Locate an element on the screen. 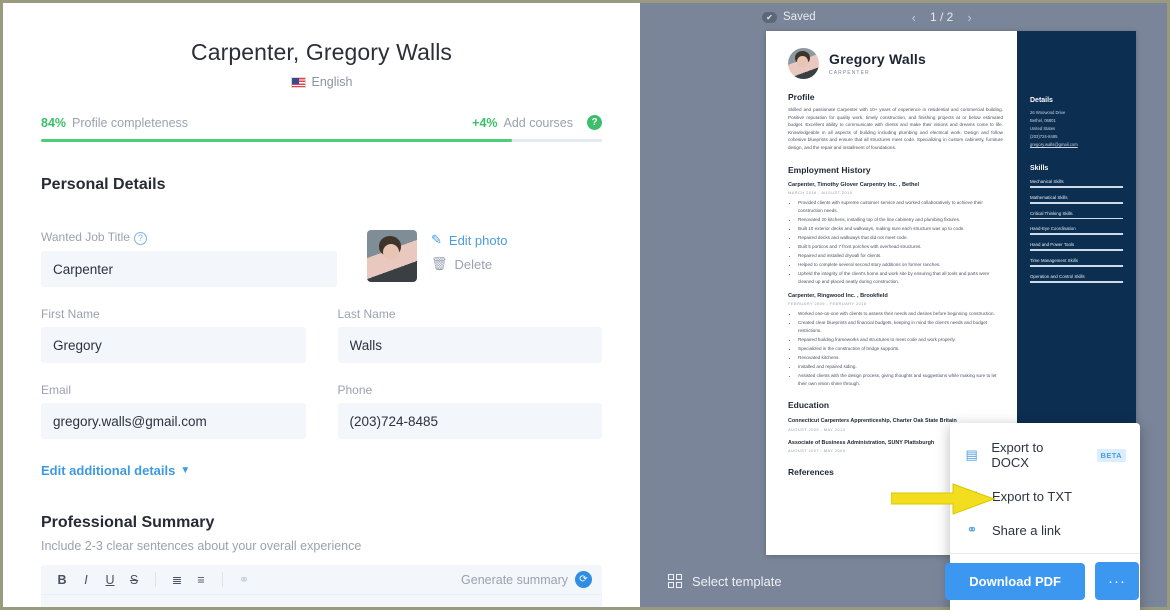 The width and height of the screenshot is (1170, 610). resume-detail-line: Bethel, 06801 is located at coordinates (1043, 120).